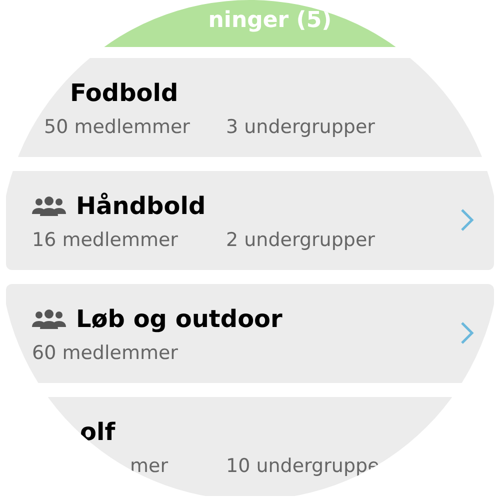 The height and width of the screenshot is (500, 500). I want to click on subgroup-count: 2 undergrupper, so click(300, 240).